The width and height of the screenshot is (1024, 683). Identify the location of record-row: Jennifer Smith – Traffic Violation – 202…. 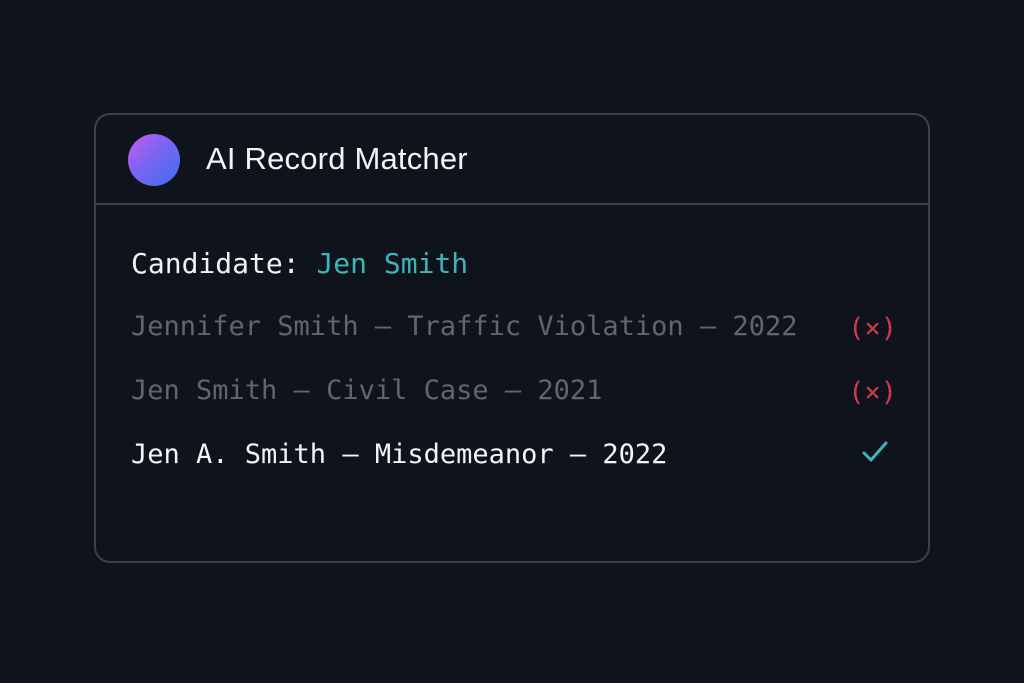
(514, 331).